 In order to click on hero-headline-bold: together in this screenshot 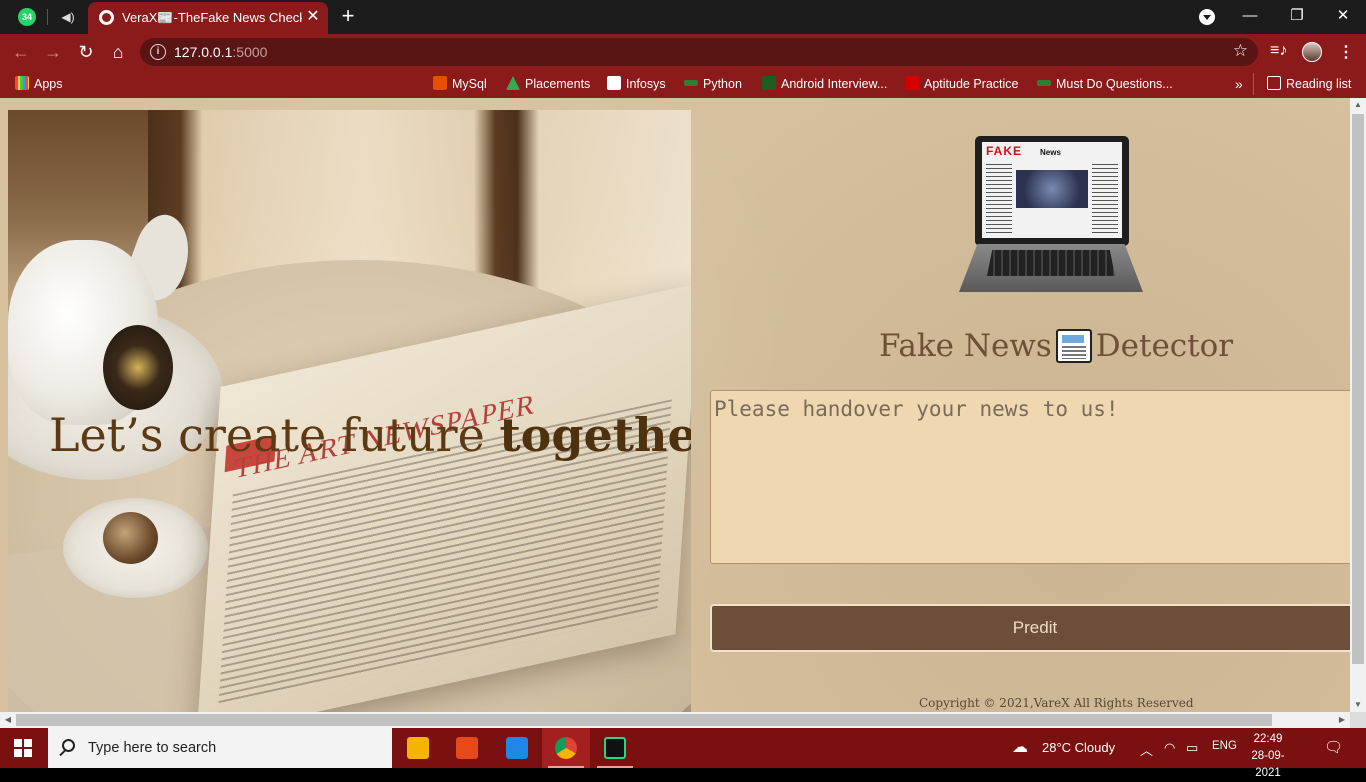, I will do `click(595, 435)`.